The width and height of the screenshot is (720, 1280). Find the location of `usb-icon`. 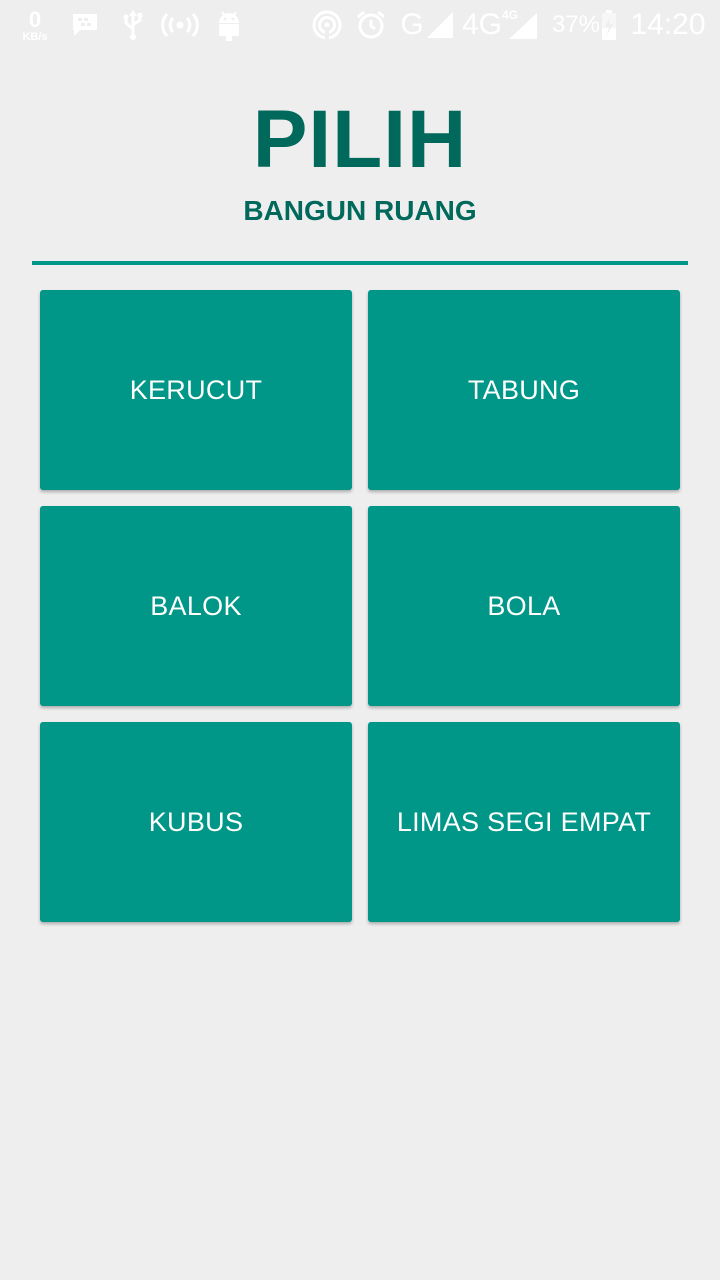

usb-icon is located at coordinates (133, 25).